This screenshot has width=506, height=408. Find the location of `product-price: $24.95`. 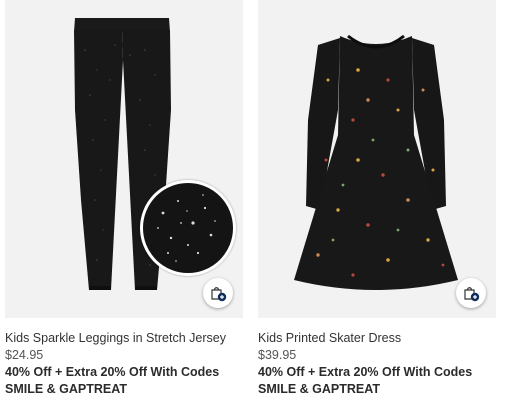

product-price: $24.95 is located at coordinates (24, 355).